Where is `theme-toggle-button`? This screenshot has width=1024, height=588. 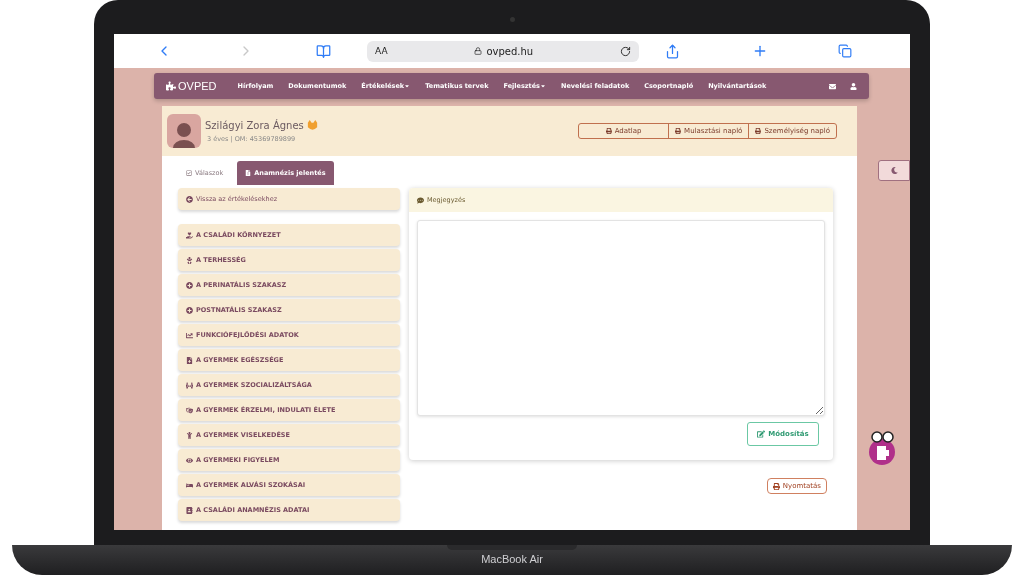
theme-toggle-button is located at coordinates (894, 170).